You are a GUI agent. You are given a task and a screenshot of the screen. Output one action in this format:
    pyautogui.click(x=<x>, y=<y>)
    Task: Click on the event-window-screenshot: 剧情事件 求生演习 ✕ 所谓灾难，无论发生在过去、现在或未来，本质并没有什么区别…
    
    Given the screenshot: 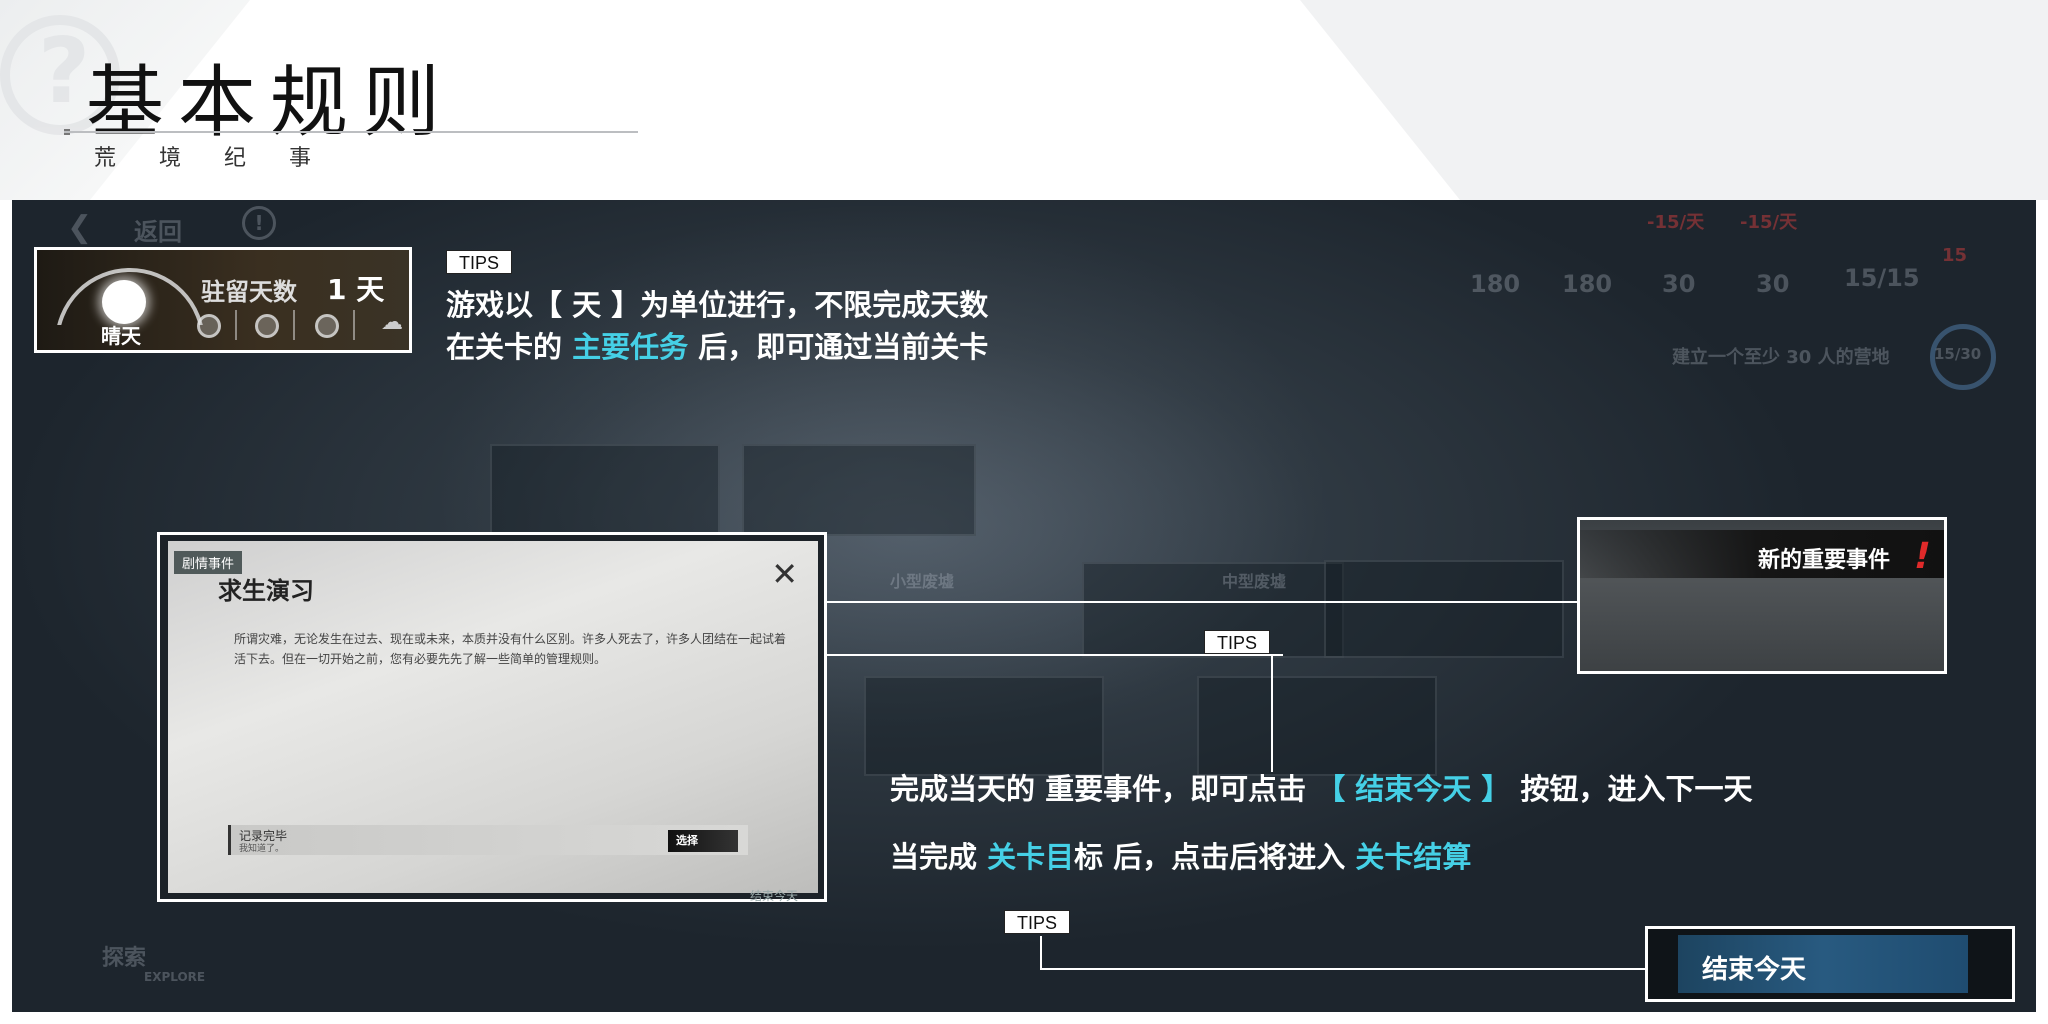 What is the action you would take?
    pyautogui.click(x=492, y=717)
    